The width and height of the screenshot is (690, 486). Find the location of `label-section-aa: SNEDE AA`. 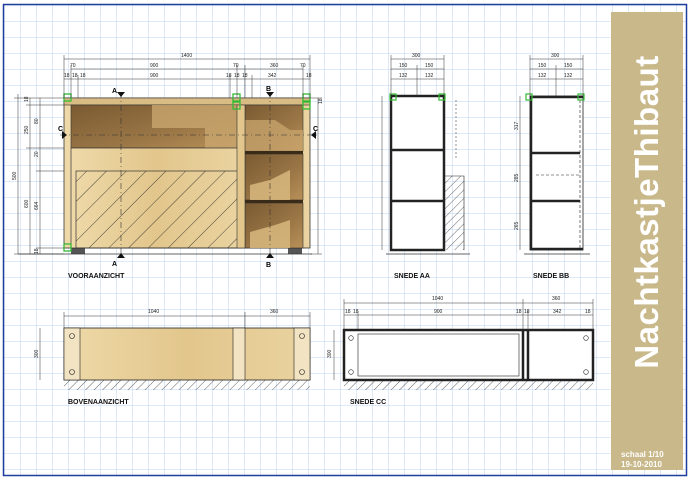

label-section-aa: SNEDE AA is located at coordinates (412, 276).